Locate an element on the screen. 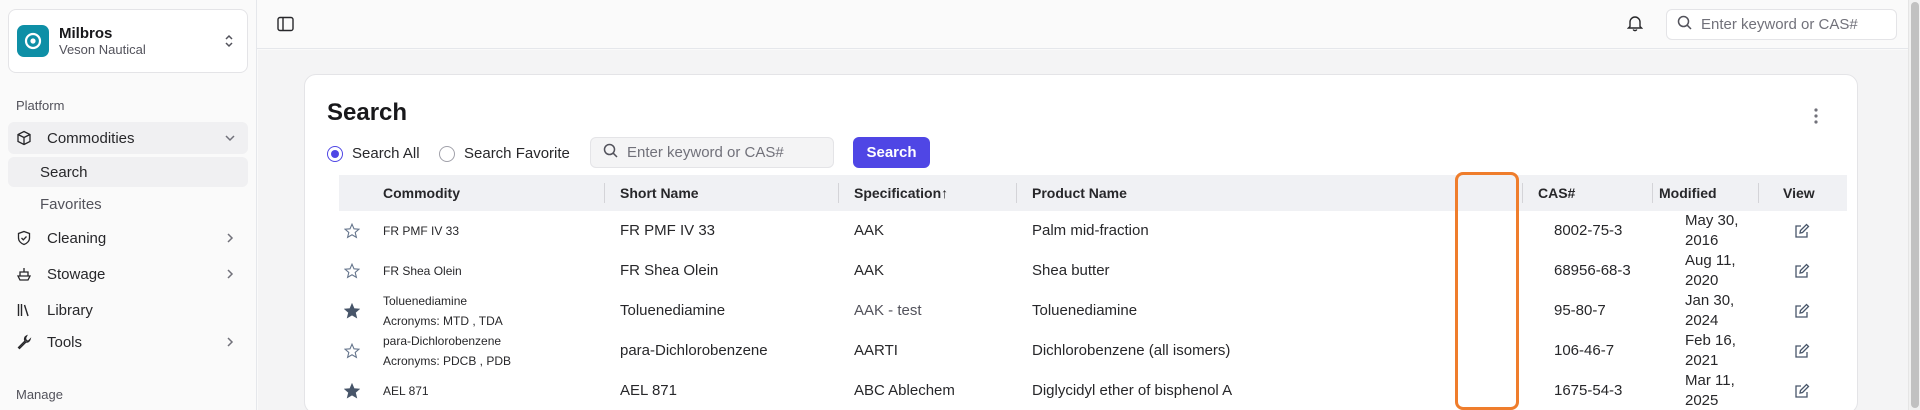 The width and height of the screenshot is (1920, 410). specification: ABC Ablechem is located at coordinates (904, 390).